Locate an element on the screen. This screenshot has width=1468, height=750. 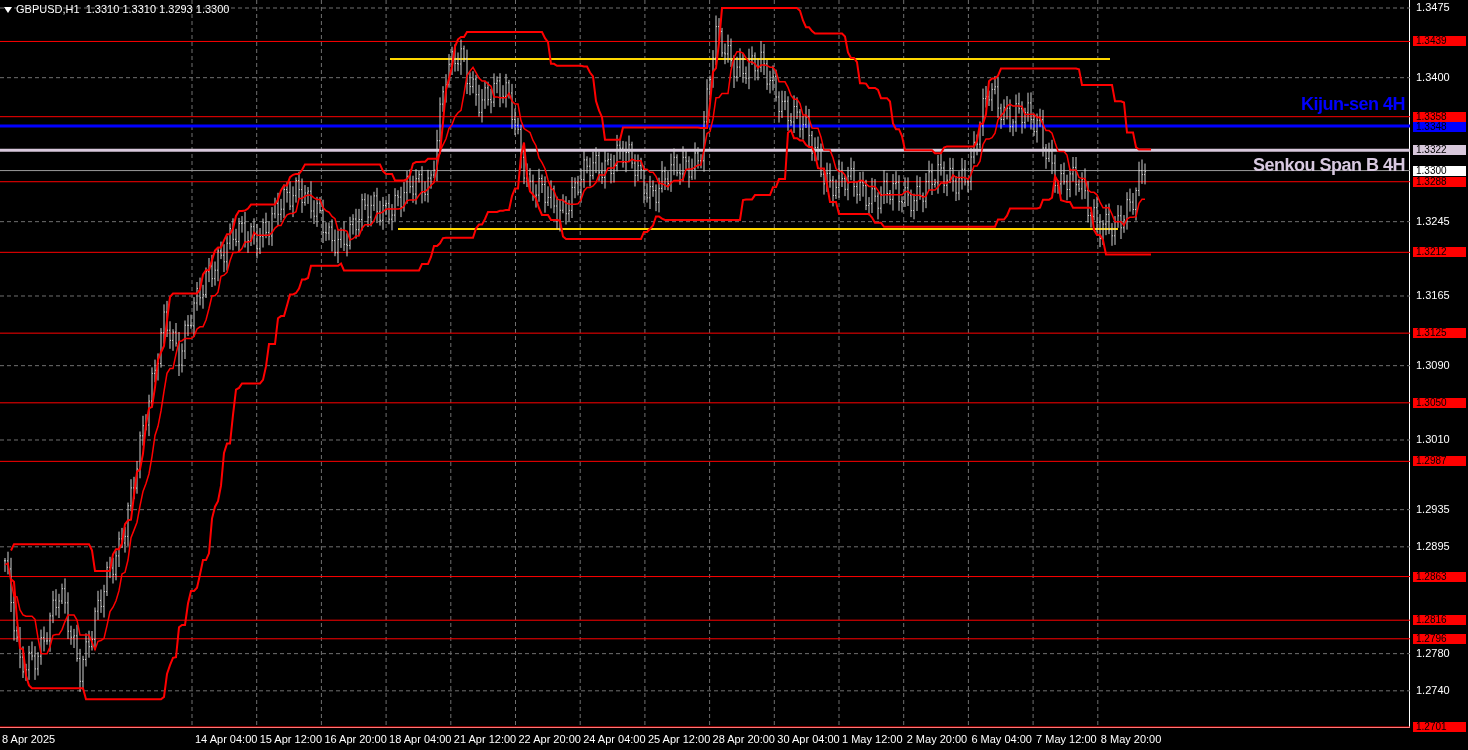
time-axis-label: 6 May 04:00 is located at coordinates (1001, 739).